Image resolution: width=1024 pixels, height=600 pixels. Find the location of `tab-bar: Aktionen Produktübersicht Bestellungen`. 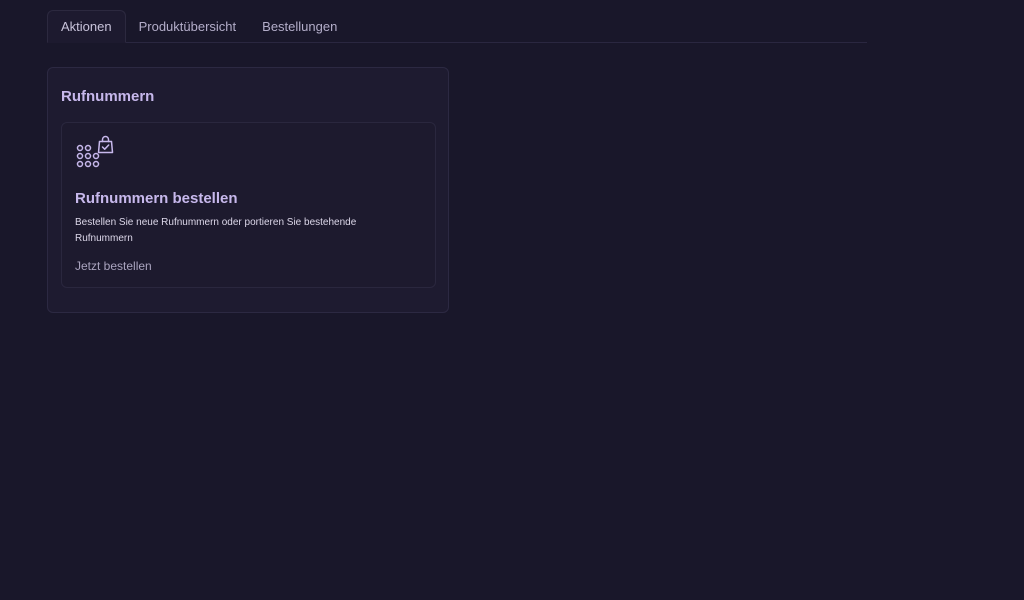

tab-bar: Aktionen Produktübersicht Bestellungen is located at coordinates (457, 26).